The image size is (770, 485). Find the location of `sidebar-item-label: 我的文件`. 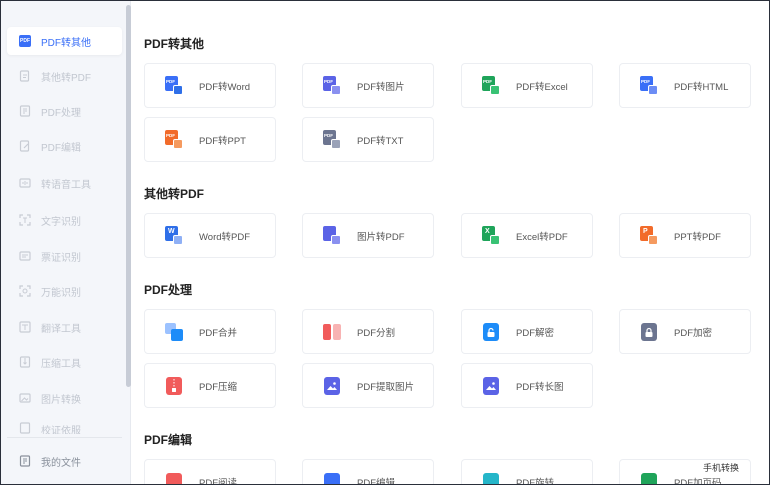

sidebar-item-label: 我的文件 is located at coordinates (61, 463).